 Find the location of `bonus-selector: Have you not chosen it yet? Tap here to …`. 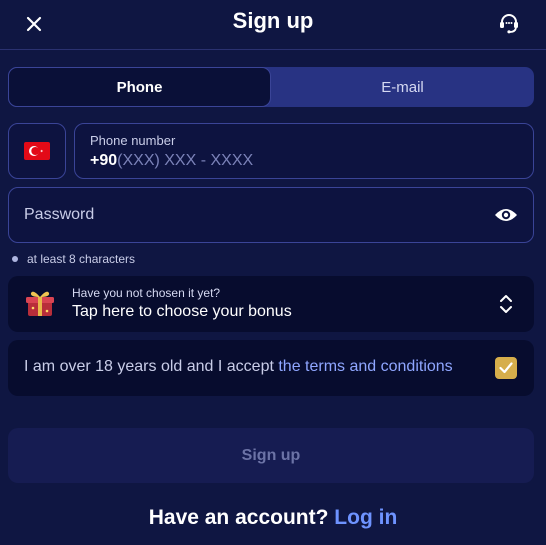

bonus-selector: Have you not chosen it yet? Tap here to … is located at coordinates (271, 304).